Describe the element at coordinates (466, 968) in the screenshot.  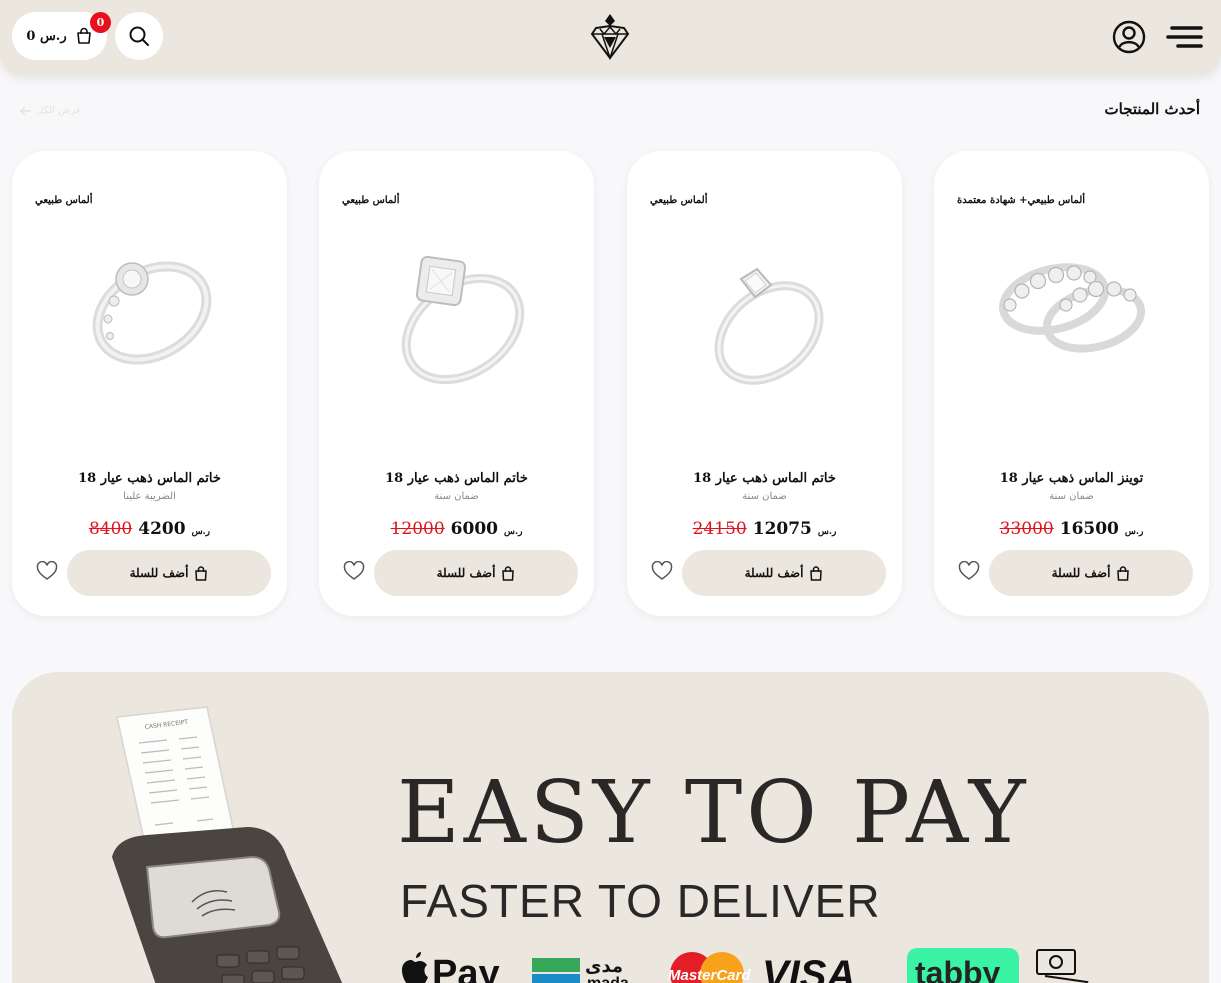
I see `svg-text: Pay` at that location.